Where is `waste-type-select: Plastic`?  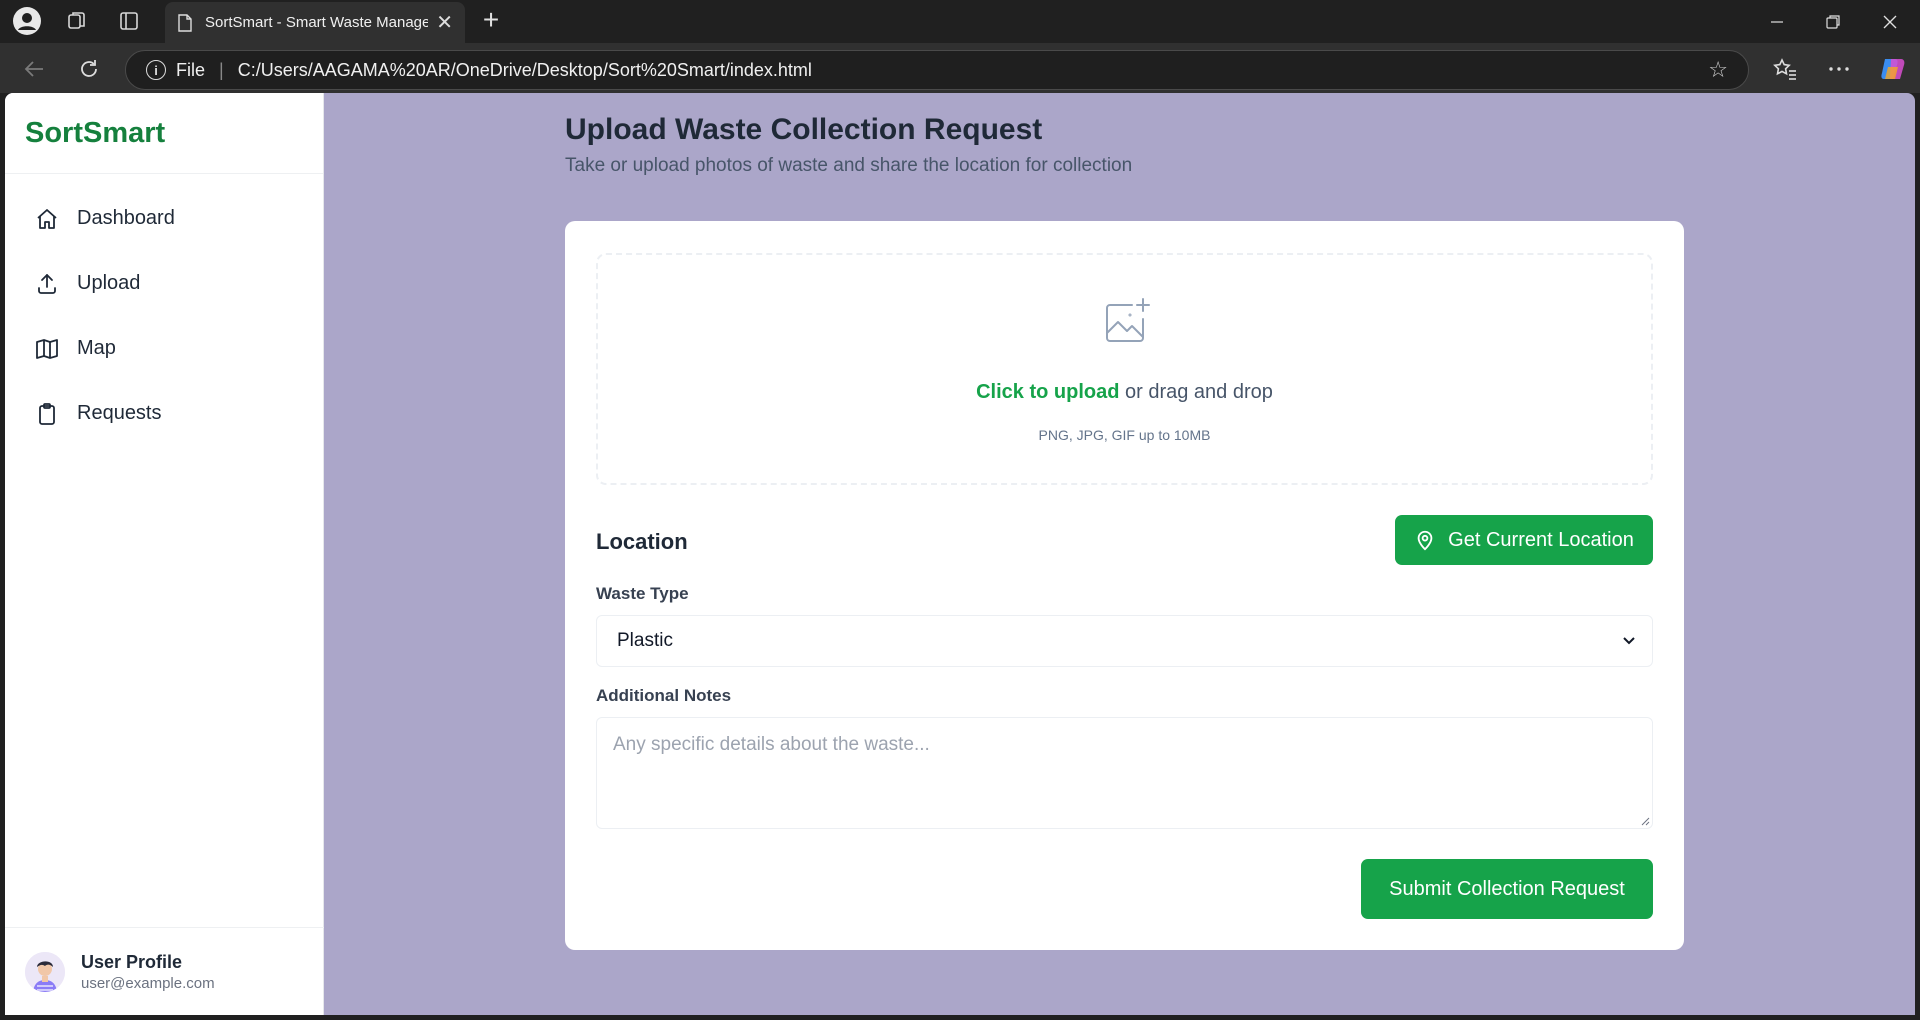 waste-type-select: Plastic is located at coordinates (1124, 641).